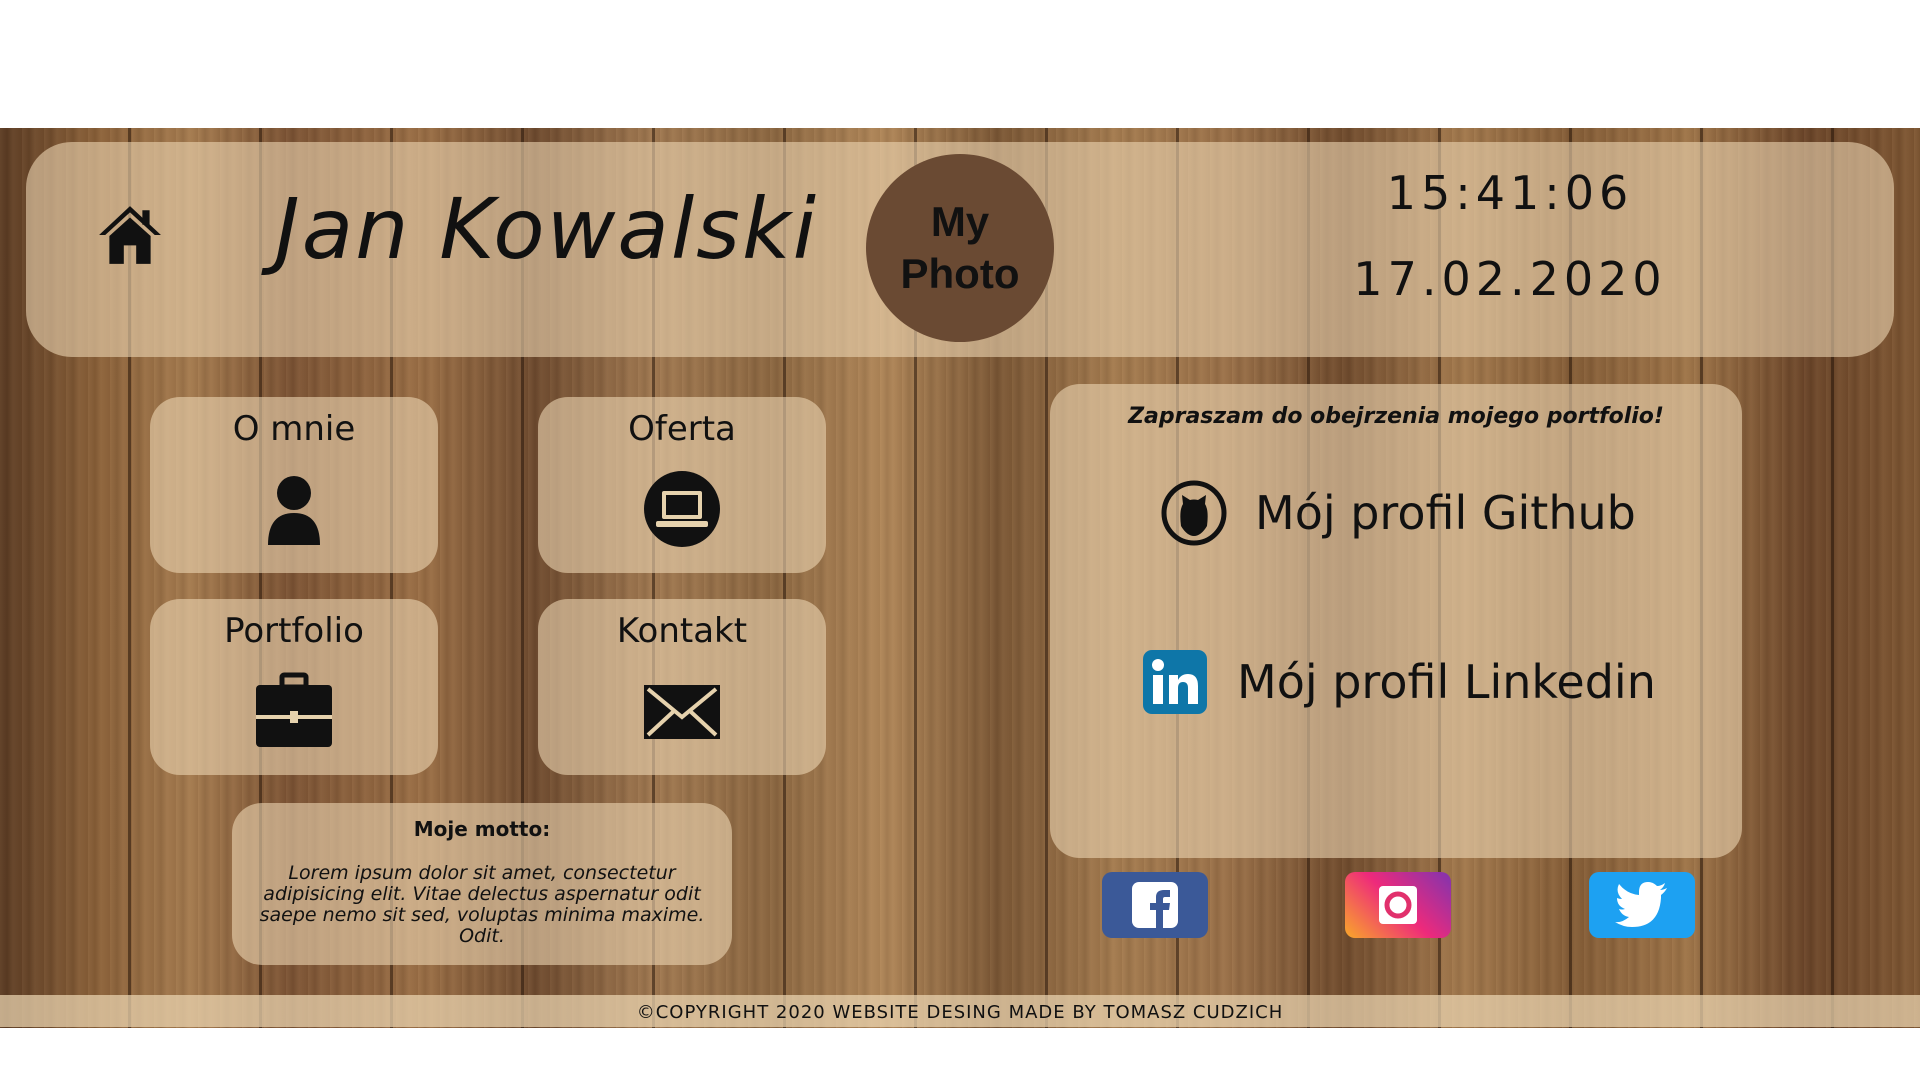 This screenshot has width=1920, height=1080. I want to click on nav-tile-offer: Oferta, so click(682, 485).